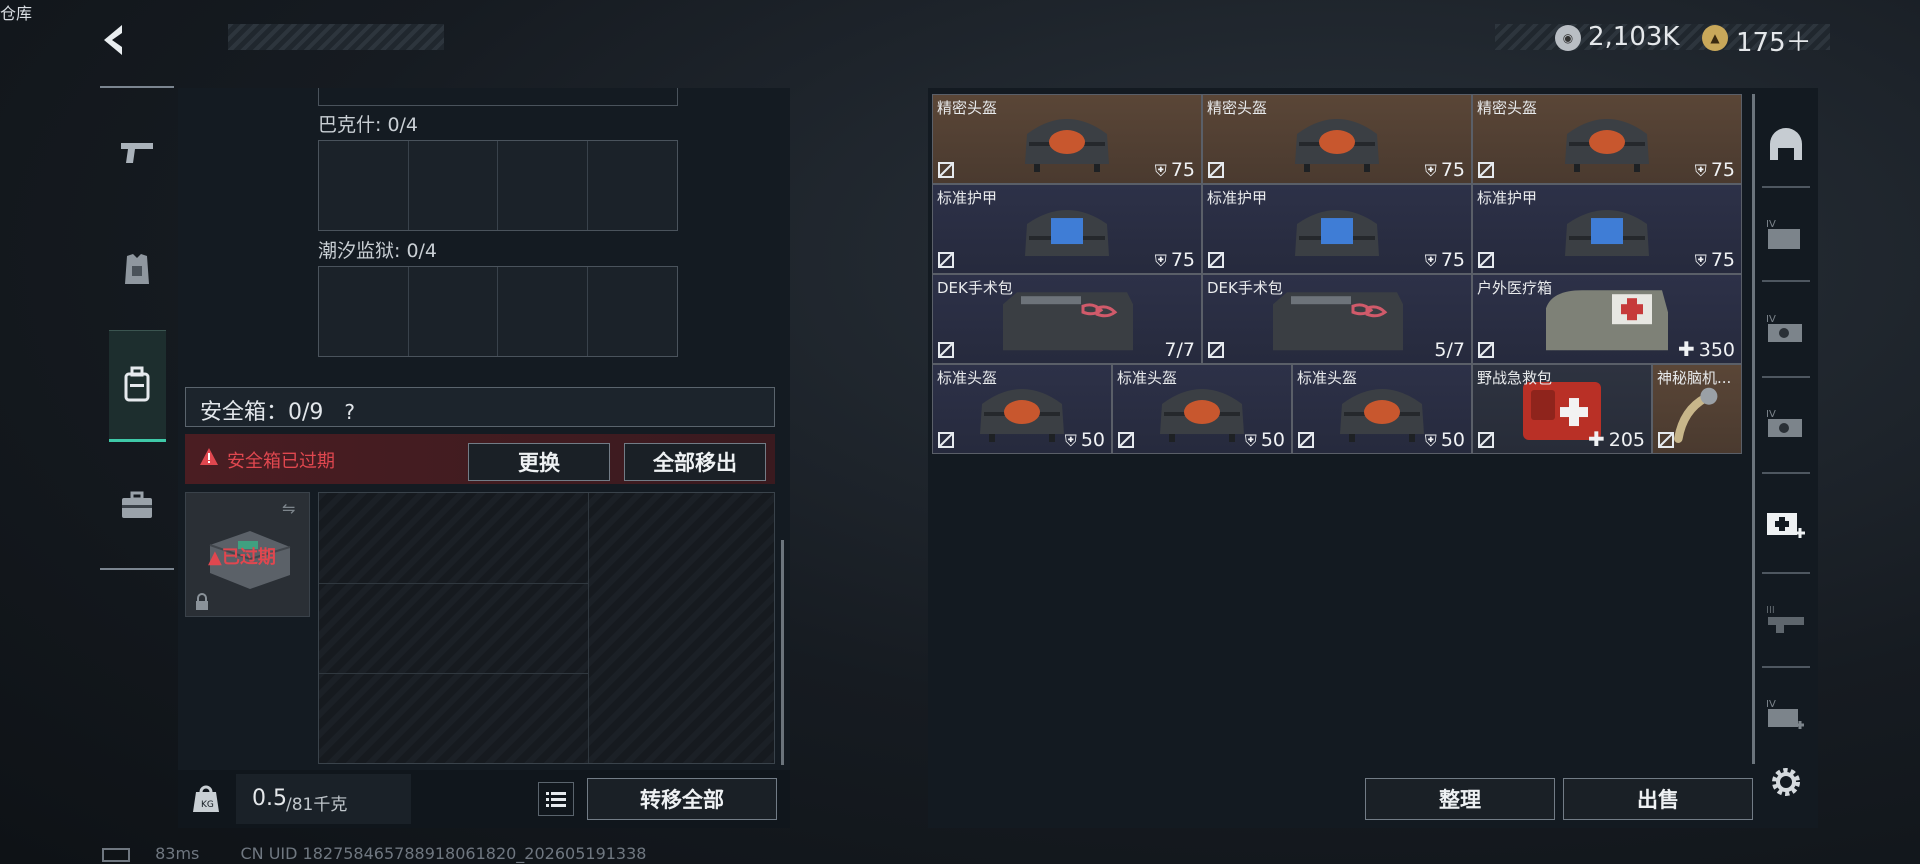 The height and width of the screenshot is (864, 1920). I want to click on case-nav, so click(137, 505).